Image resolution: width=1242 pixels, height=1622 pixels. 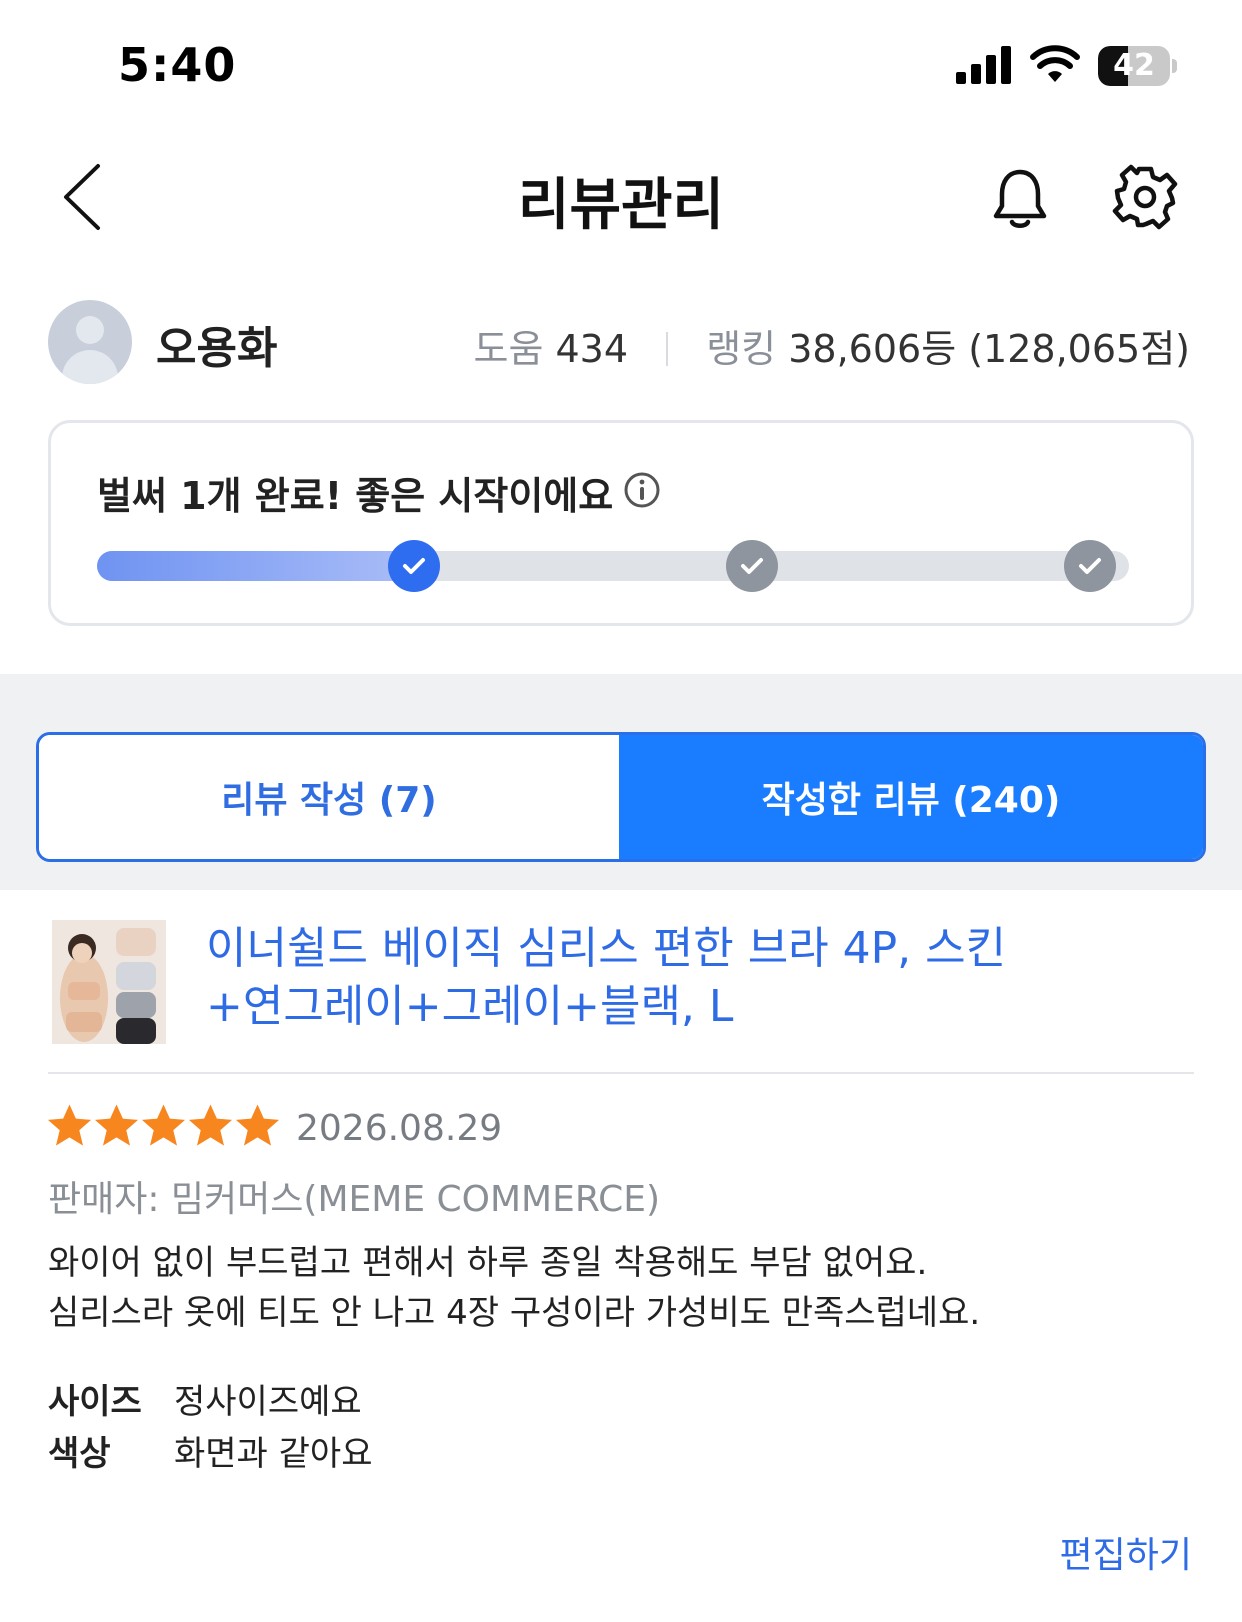 I want to click on info-icon, so click(x=642, y=490).